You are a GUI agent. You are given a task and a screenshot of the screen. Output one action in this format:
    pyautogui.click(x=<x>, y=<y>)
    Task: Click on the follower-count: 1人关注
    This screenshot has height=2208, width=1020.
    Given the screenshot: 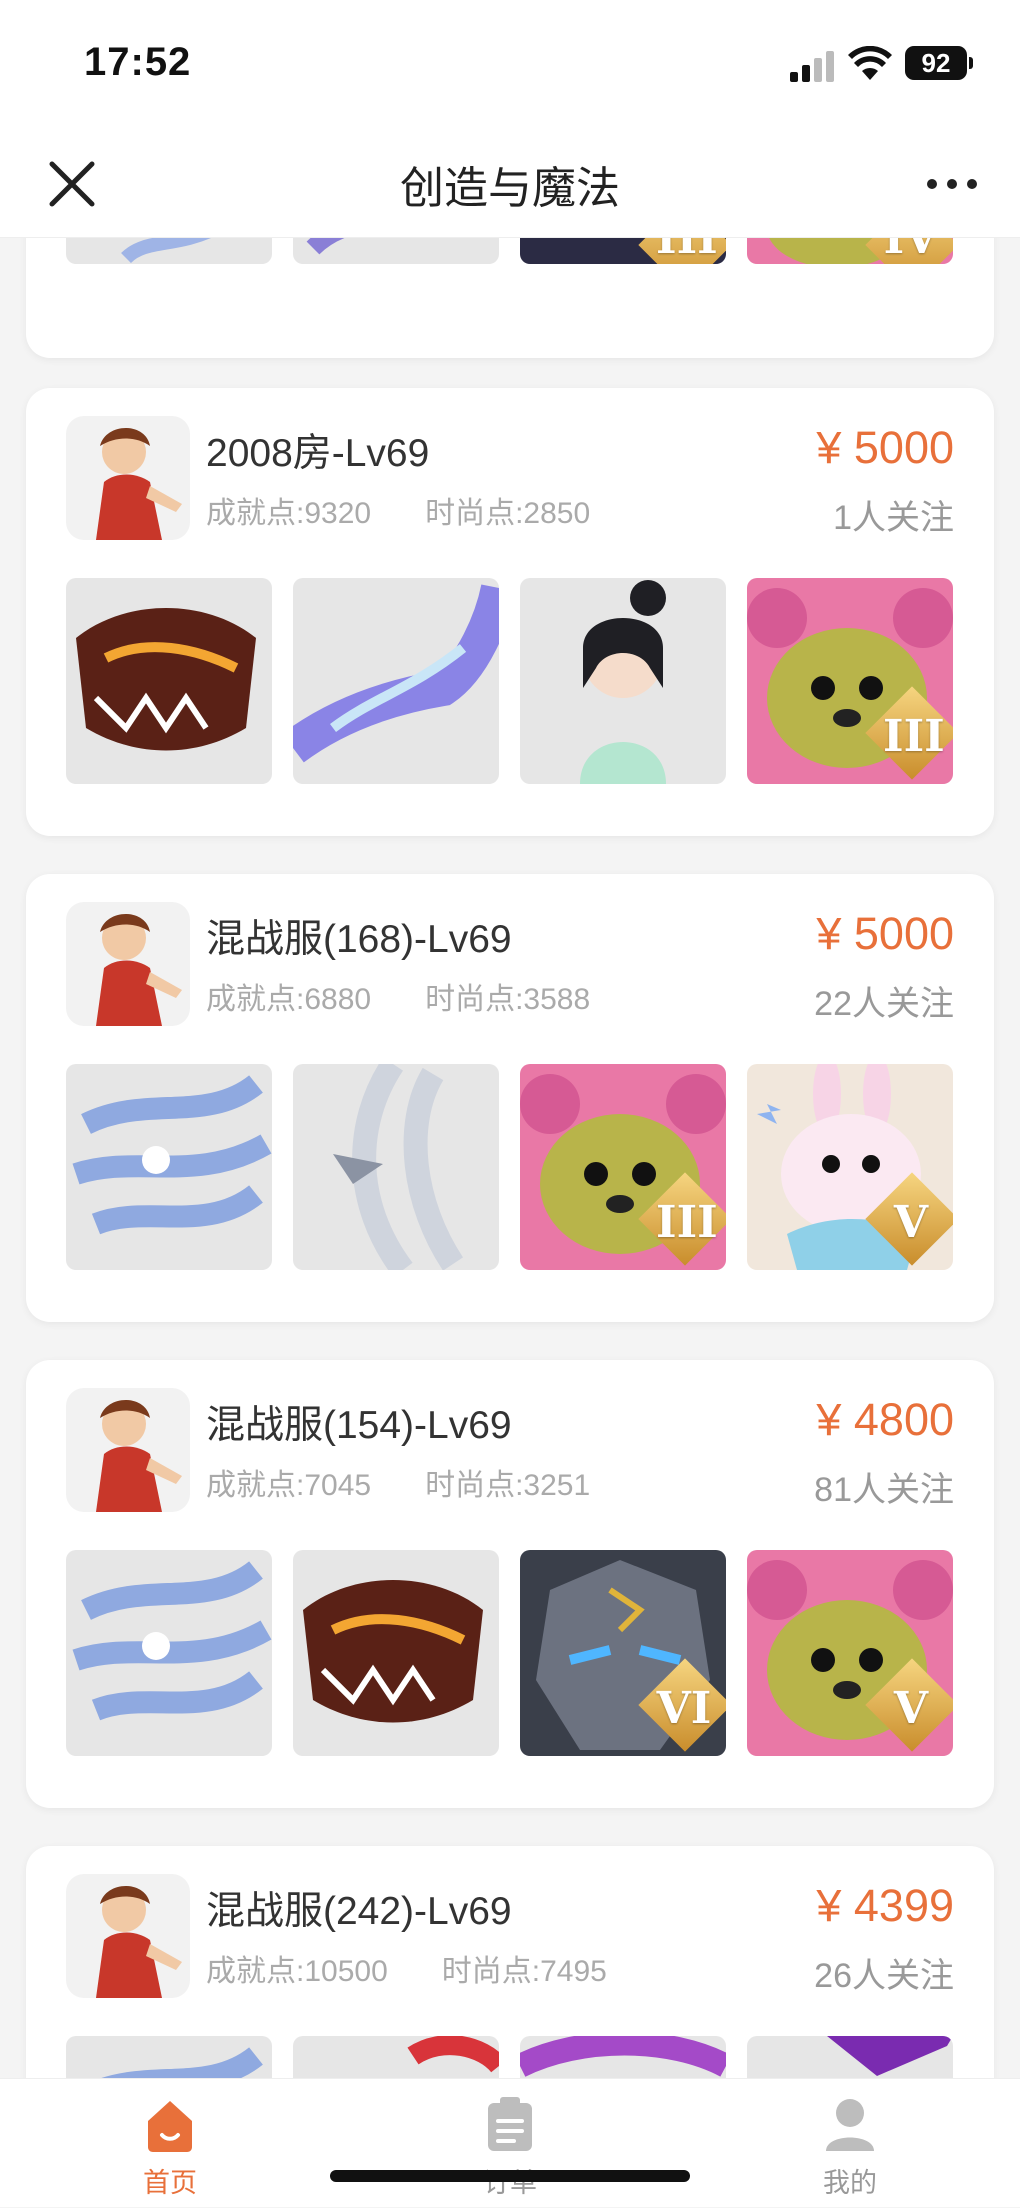 What is the action you would take?
    pyautogui.click(x=893, y=518)
    